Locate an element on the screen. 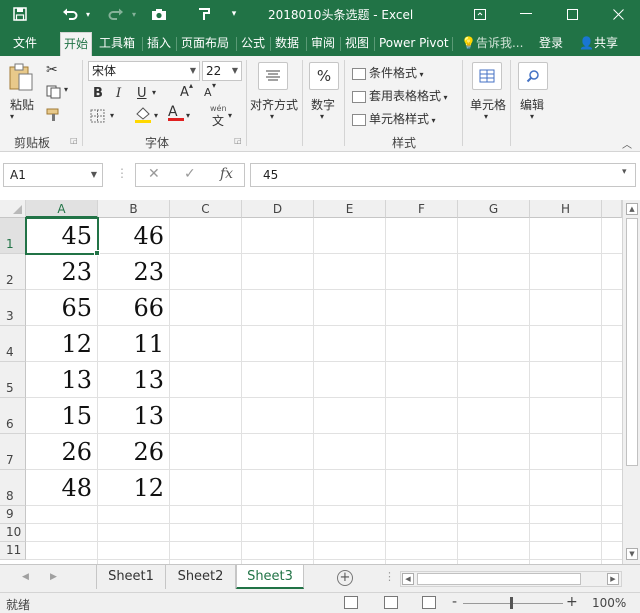 The height and width of the screenshot is (613, 640). cell-b4: 11 is located at coordinates (134, 344).